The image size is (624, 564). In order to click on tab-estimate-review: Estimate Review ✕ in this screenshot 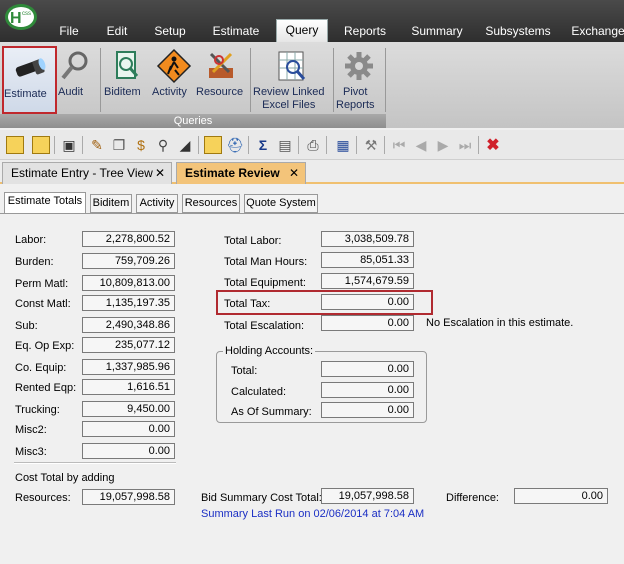, I will do `click(241, 173)`.